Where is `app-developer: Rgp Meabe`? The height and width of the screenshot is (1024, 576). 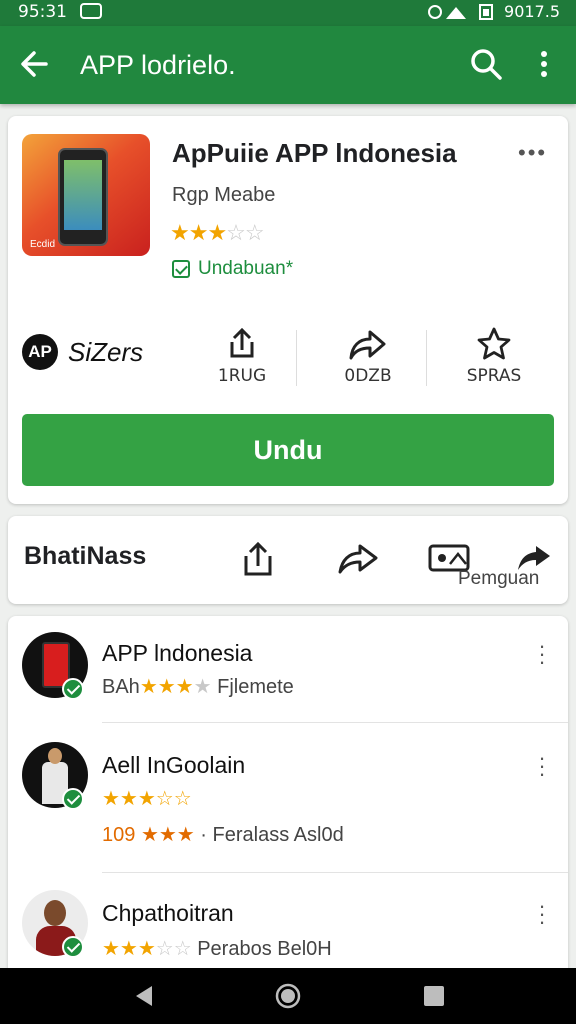
app-developer: Rgp Meabe is located at coordinates (223, 195).